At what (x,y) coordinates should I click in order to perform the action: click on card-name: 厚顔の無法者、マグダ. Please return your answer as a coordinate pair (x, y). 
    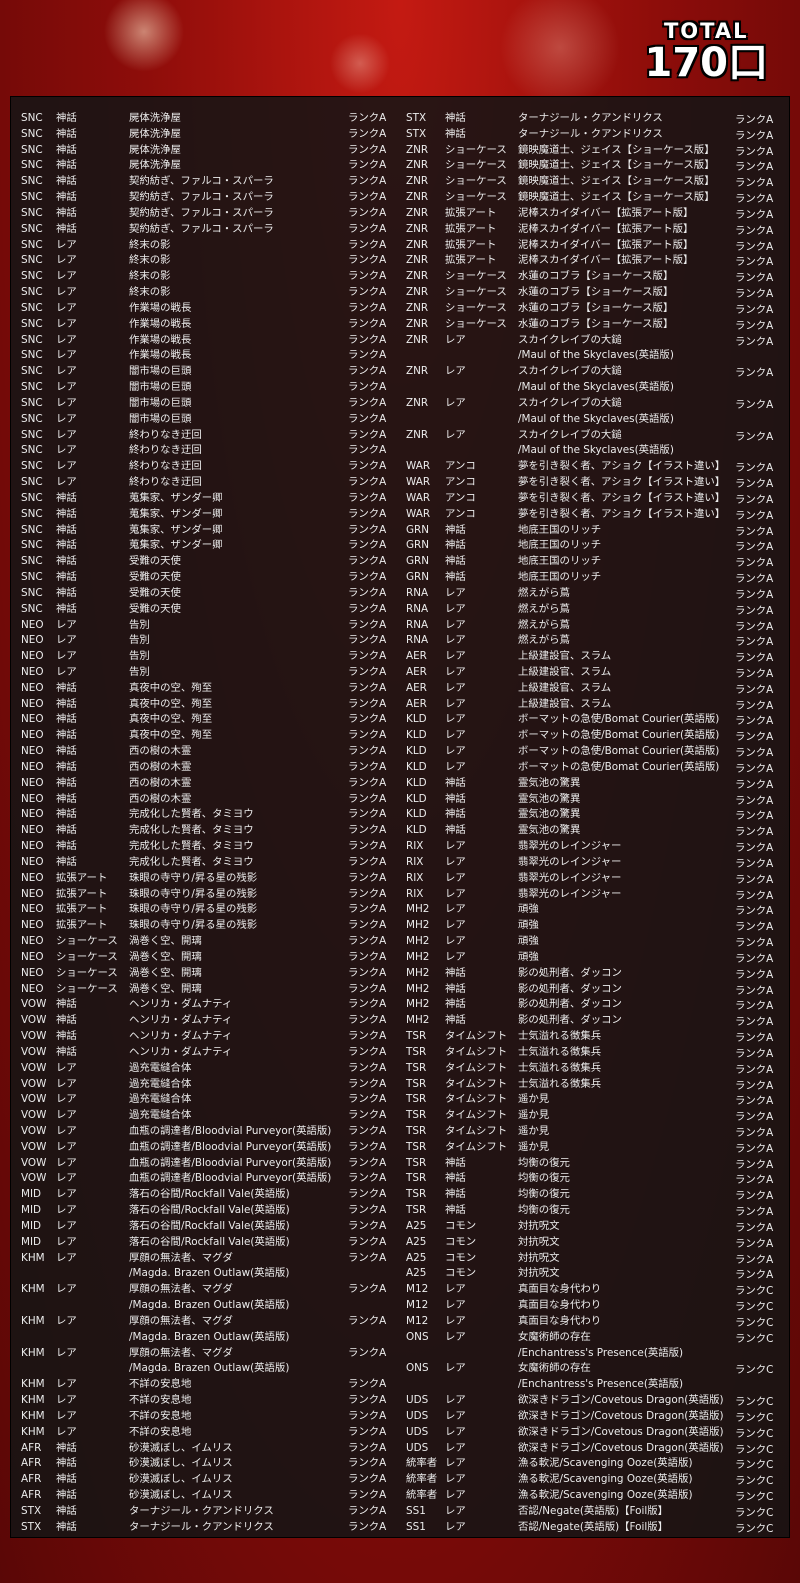
    Looking at the image, I should click on (181, 1352).